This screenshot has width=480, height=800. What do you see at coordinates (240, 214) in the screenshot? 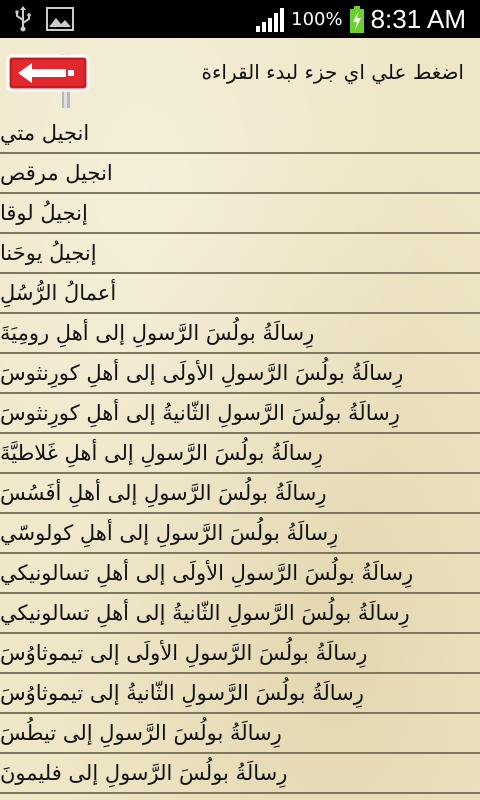
I see `book-list-item: إنجيلُ لوقا` at bounding box center [240, 214].